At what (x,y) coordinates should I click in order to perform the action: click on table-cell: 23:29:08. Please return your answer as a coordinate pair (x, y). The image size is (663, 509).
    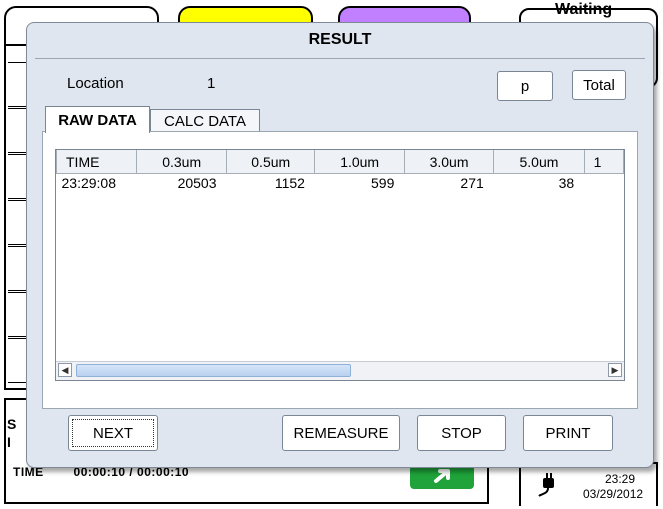
    Looking at the image, I should click on (89, 183).